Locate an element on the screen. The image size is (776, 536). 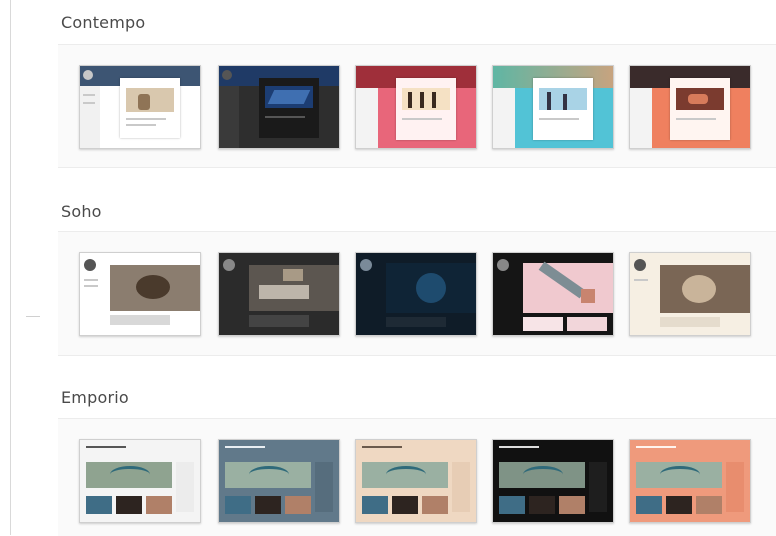
section-title-emporio: Emporio is located at coordinates (95, 397).